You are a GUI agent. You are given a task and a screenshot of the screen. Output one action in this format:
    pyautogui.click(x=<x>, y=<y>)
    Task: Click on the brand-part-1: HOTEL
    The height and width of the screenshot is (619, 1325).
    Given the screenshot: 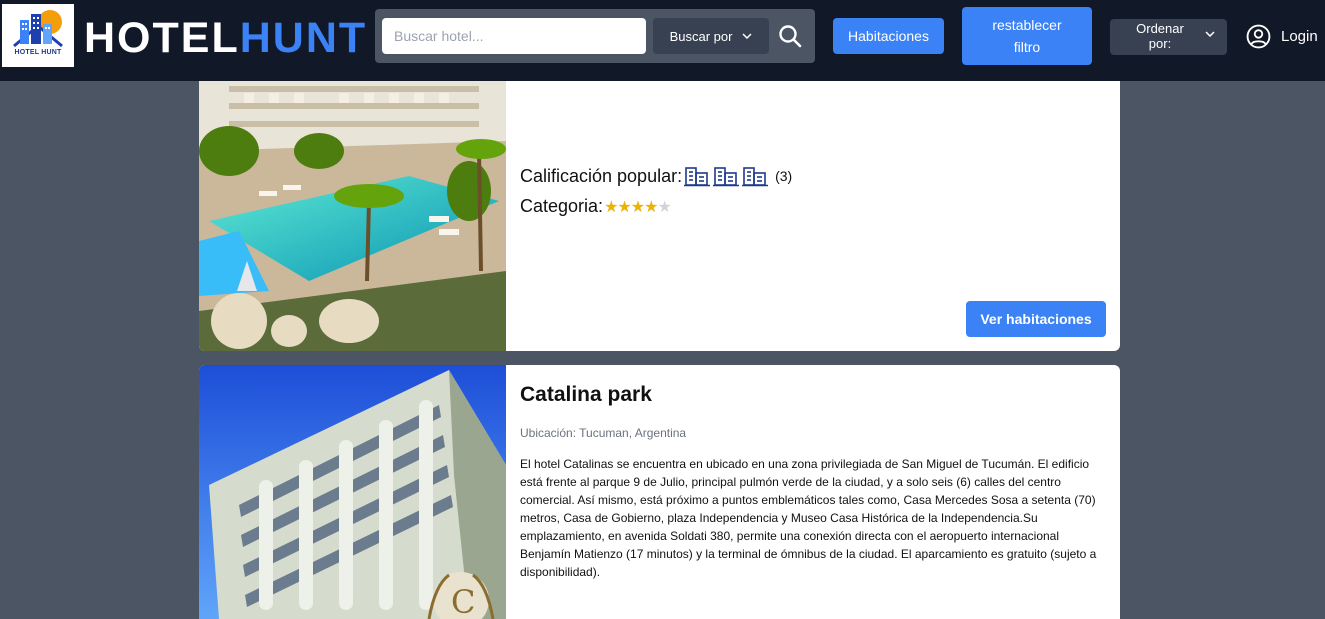 What is the action you would take?
    pyautogui.click(x=162, y=38)
    